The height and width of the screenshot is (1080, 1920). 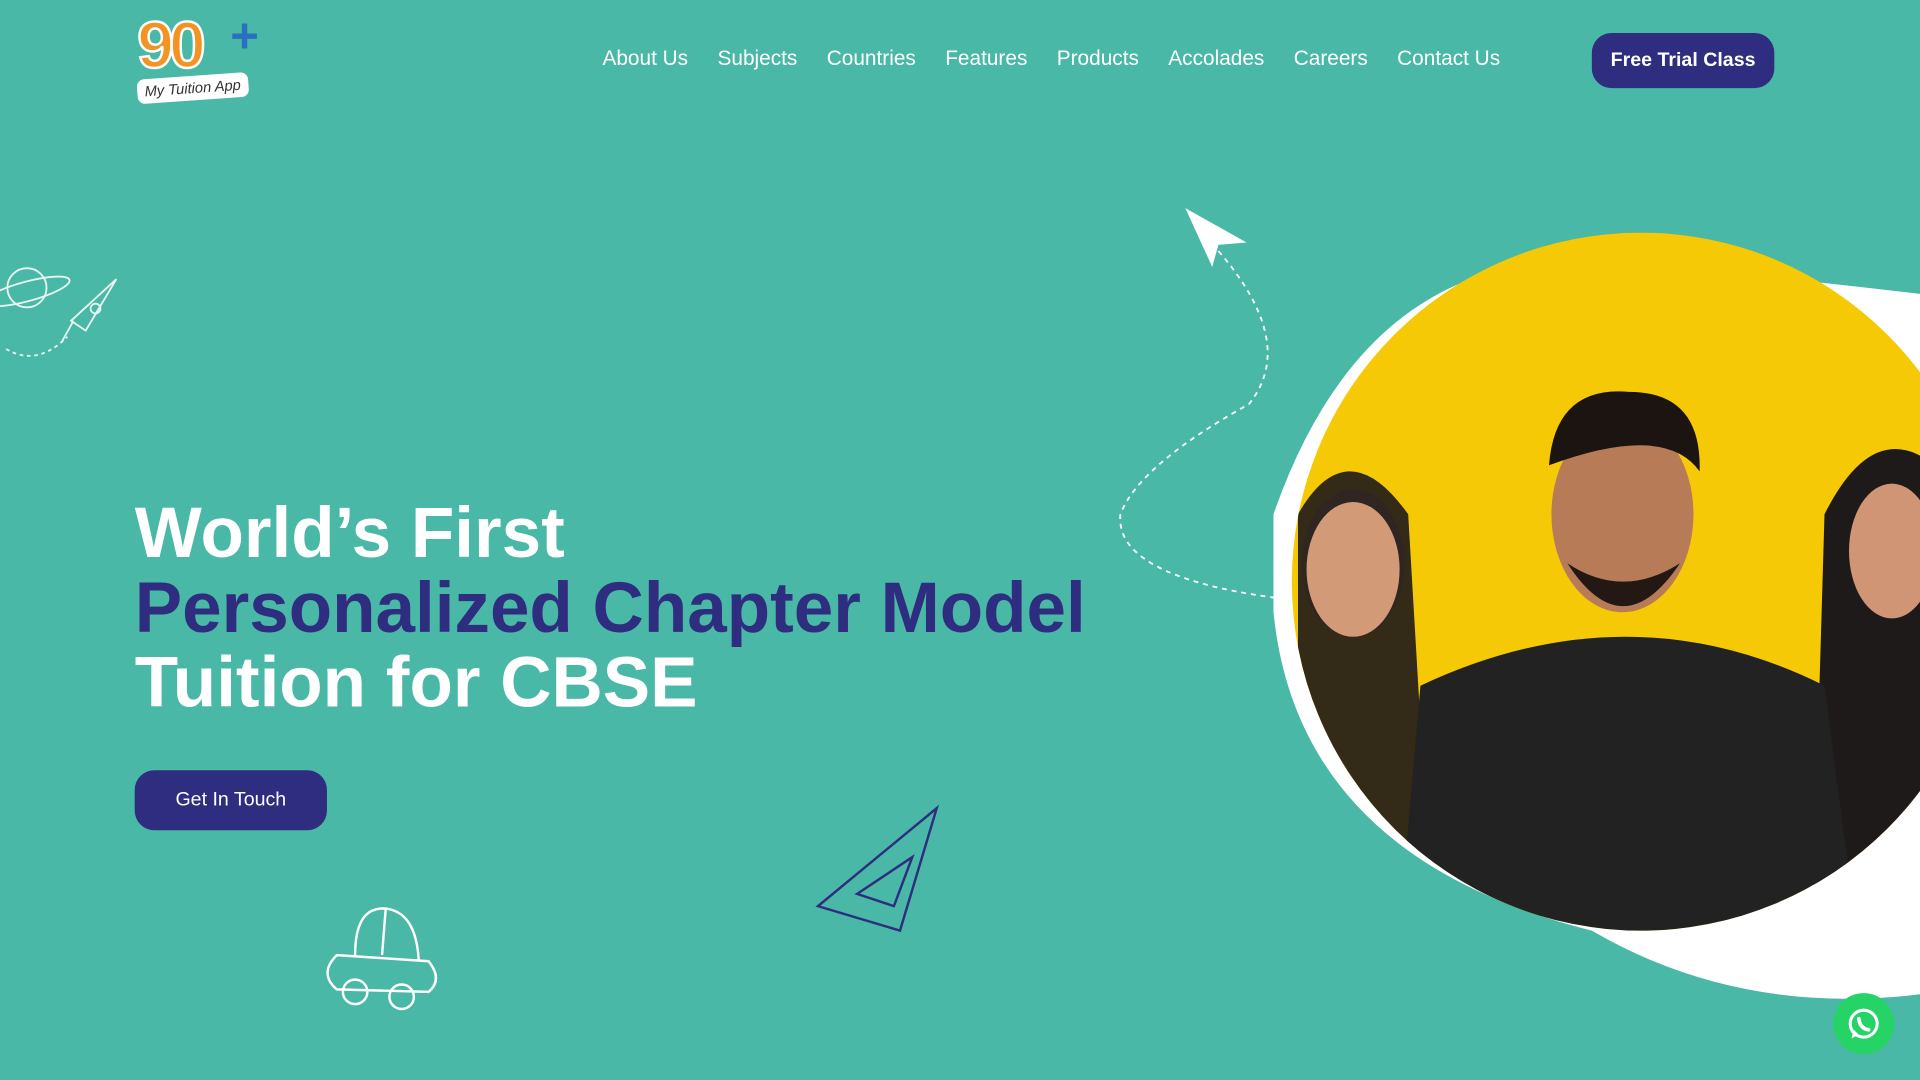 I want to click on planet-rocket-doodle, so click(x=59, y=312).